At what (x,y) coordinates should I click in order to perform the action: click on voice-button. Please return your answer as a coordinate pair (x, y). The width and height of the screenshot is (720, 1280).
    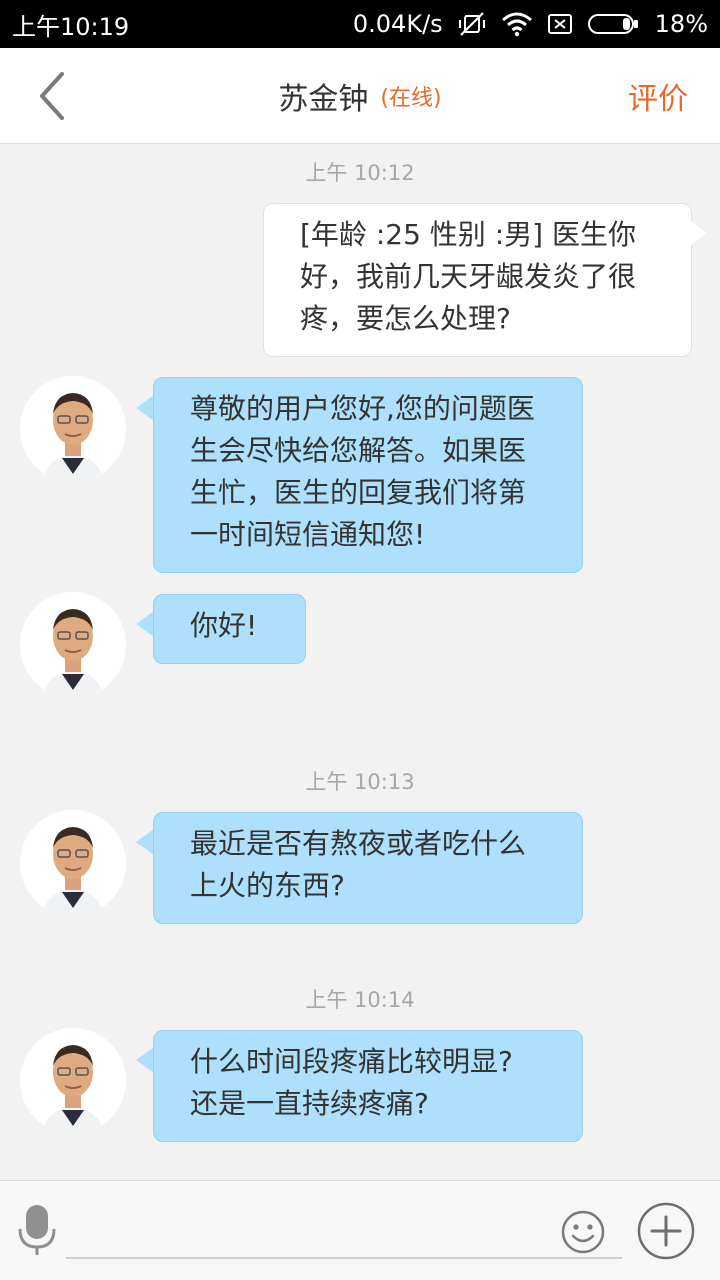
    Looking at the image, I should click on (37, 1231).